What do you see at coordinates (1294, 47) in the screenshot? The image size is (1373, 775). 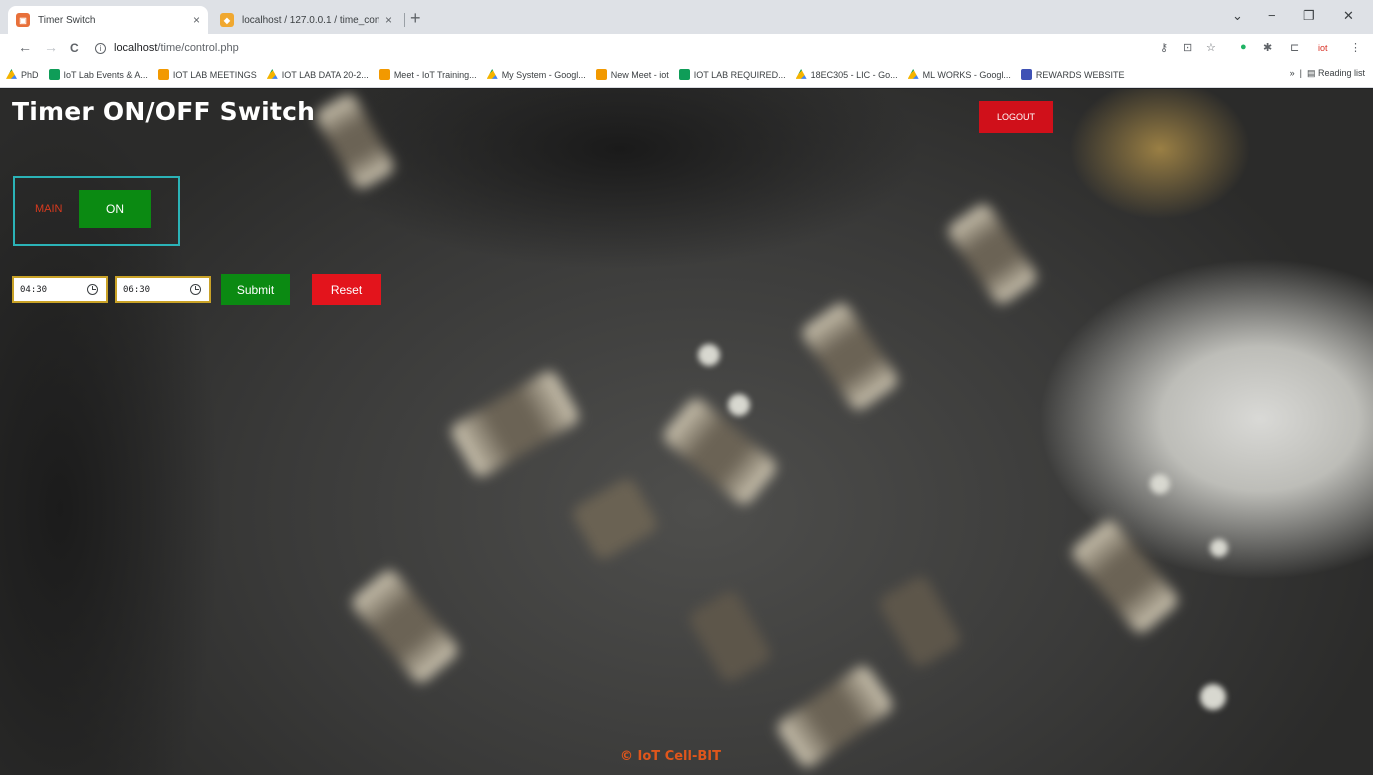 I see `cast-icon: ⊏` at bounding box center [1294, 47].